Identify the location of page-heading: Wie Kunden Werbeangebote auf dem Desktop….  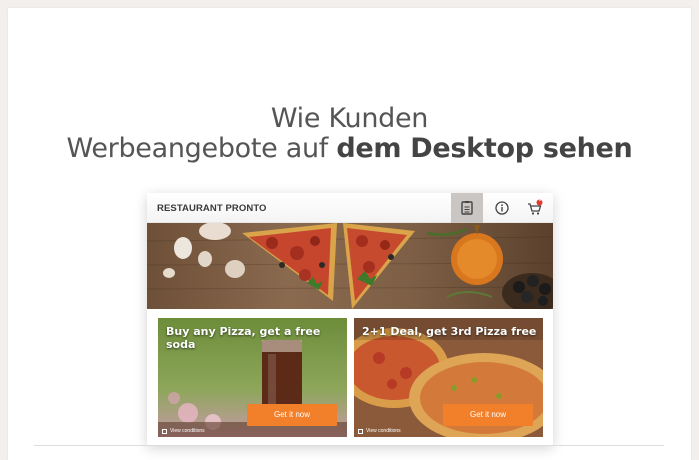
(349, 134).